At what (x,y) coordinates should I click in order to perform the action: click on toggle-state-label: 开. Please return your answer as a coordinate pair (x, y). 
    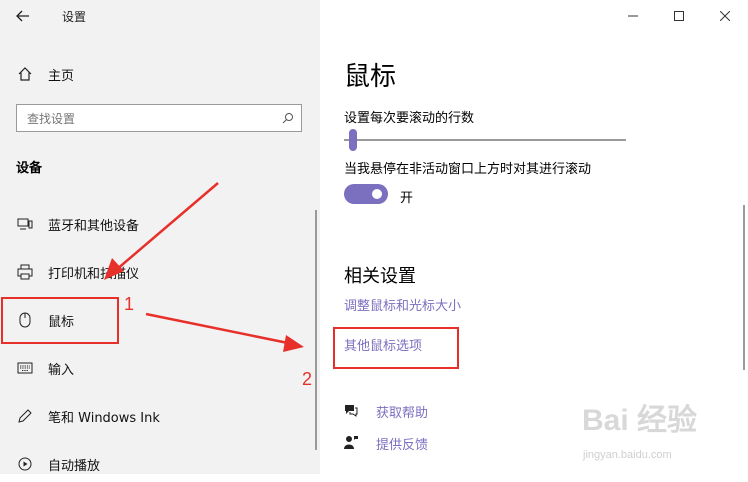
    Looking at the image, I should click on (407, 198).